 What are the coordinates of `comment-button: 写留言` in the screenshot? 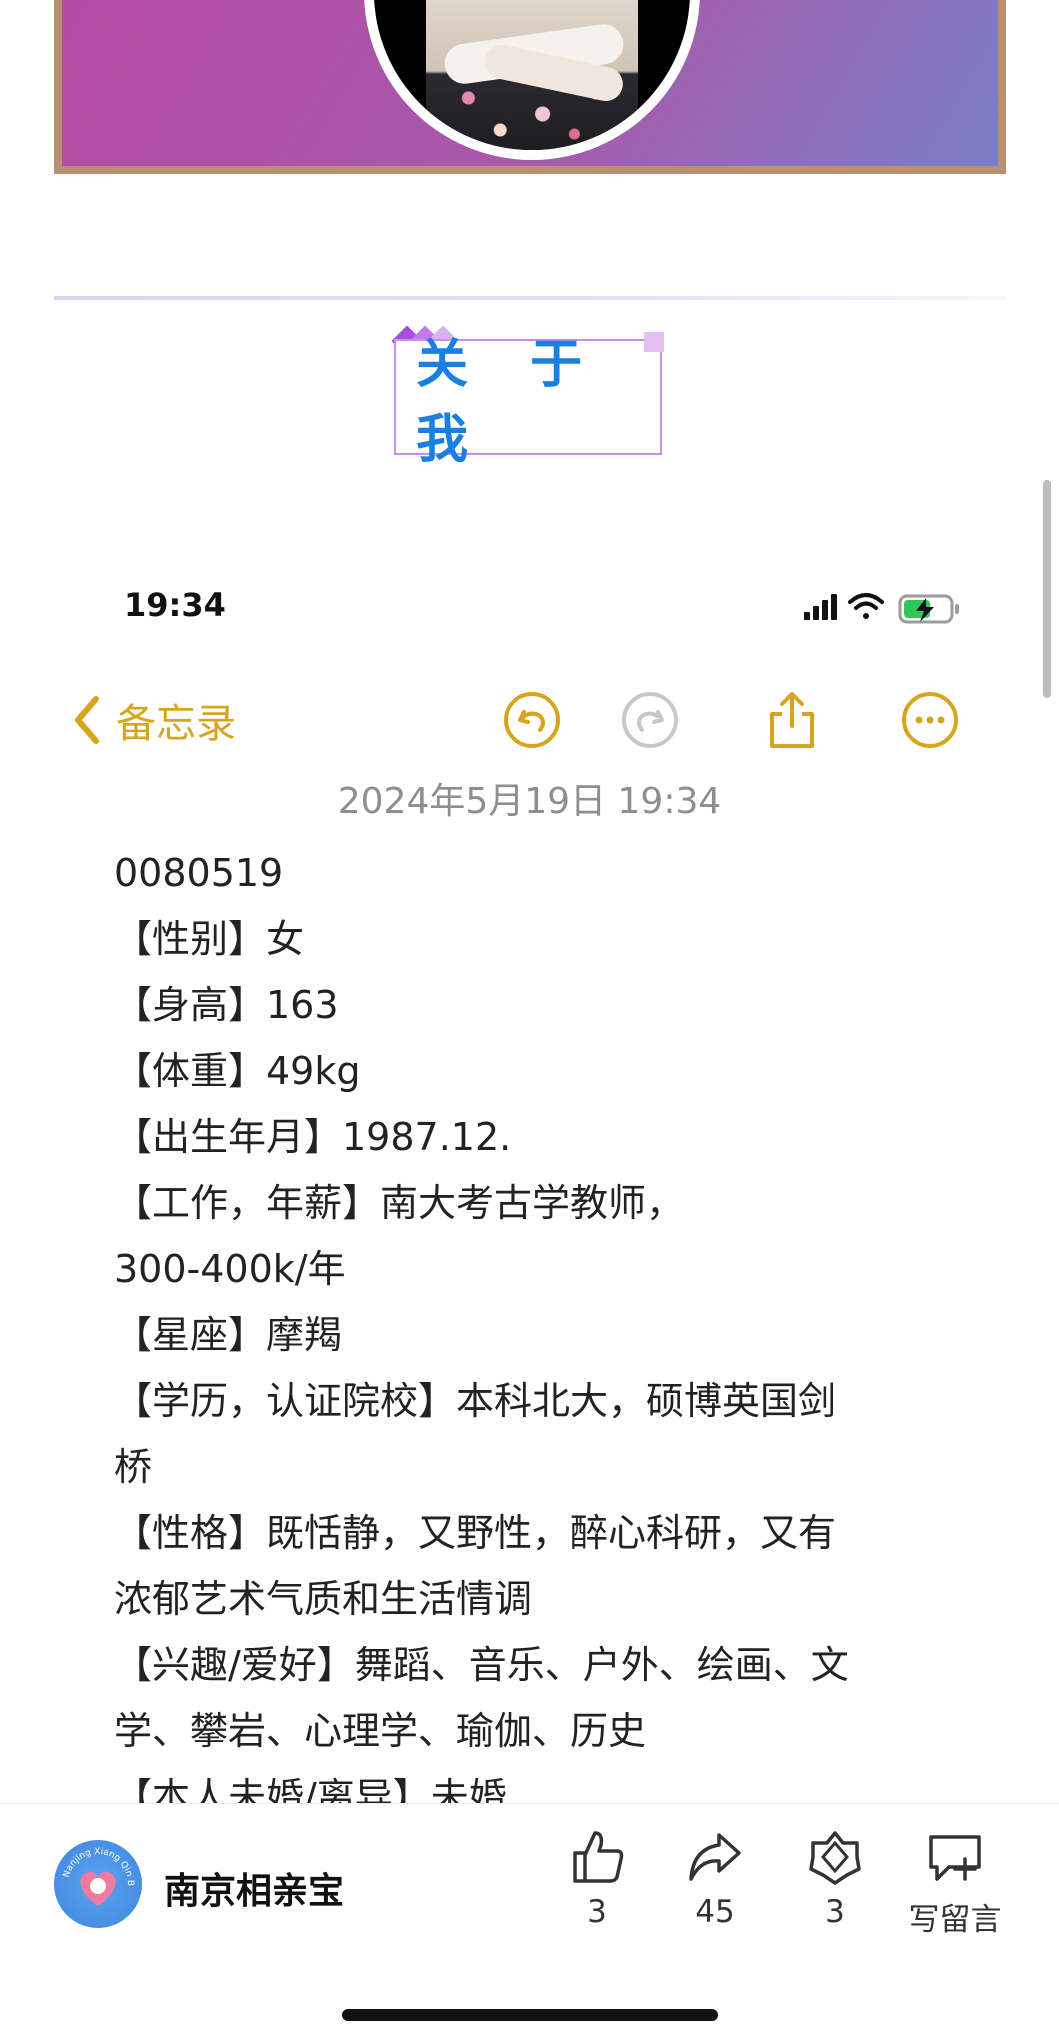 It's located at (955, 1882).